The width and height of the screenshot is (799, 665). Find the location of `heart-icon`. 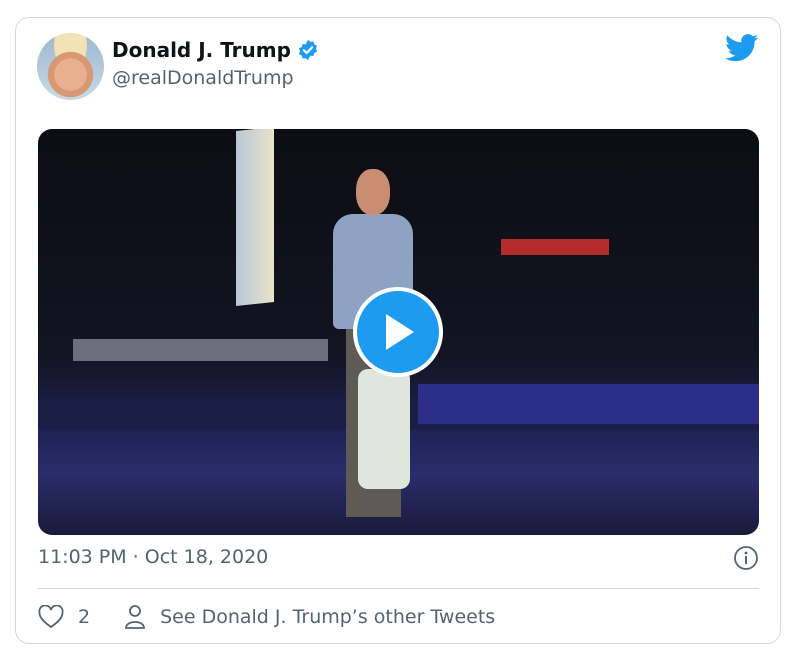

heart-icon is located at coordinates (51, 617).